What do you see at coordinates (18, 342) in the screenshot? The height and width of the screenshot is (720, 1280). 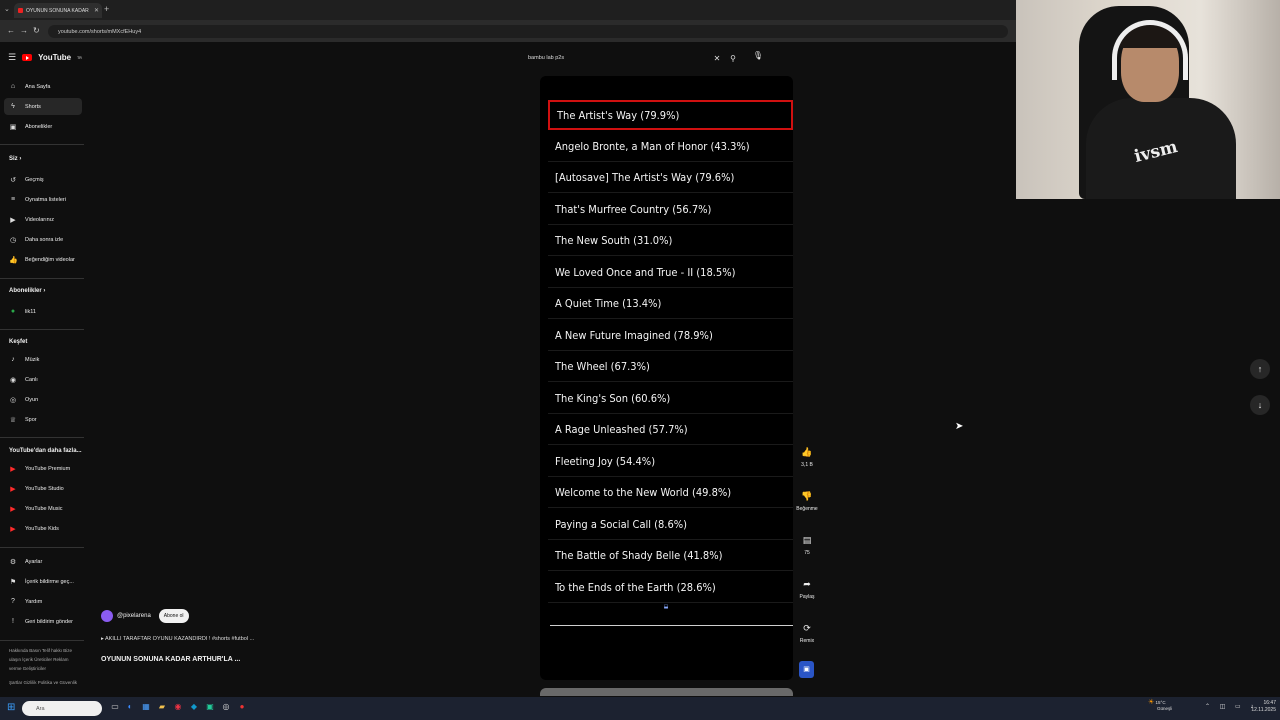 I see `section-title: Keşfet` at bounding box center [18, 342].